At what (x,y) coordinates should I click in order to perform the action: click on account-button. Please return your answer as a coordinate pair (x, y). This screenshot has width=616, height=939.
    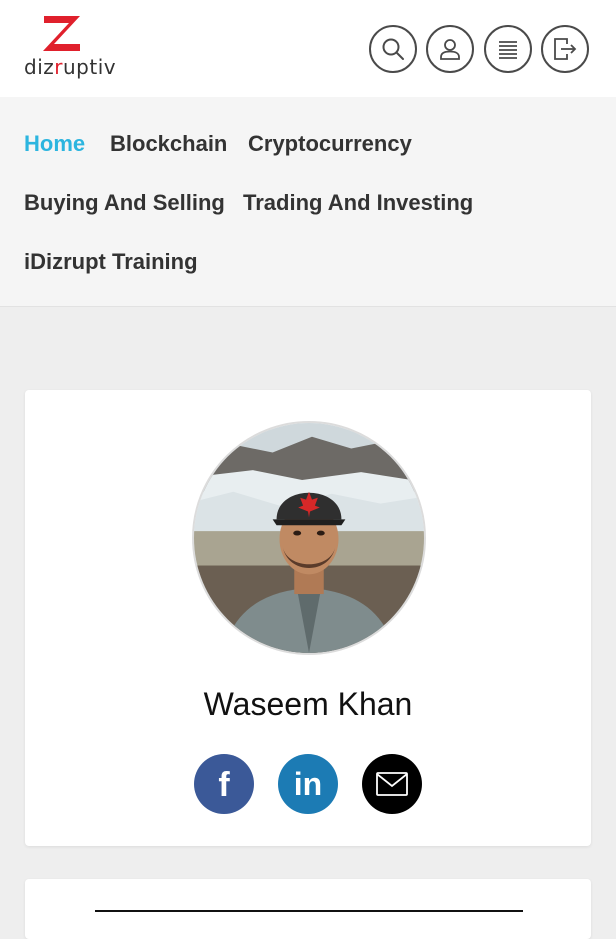
    Looking at the image, I should click on (450, 49).